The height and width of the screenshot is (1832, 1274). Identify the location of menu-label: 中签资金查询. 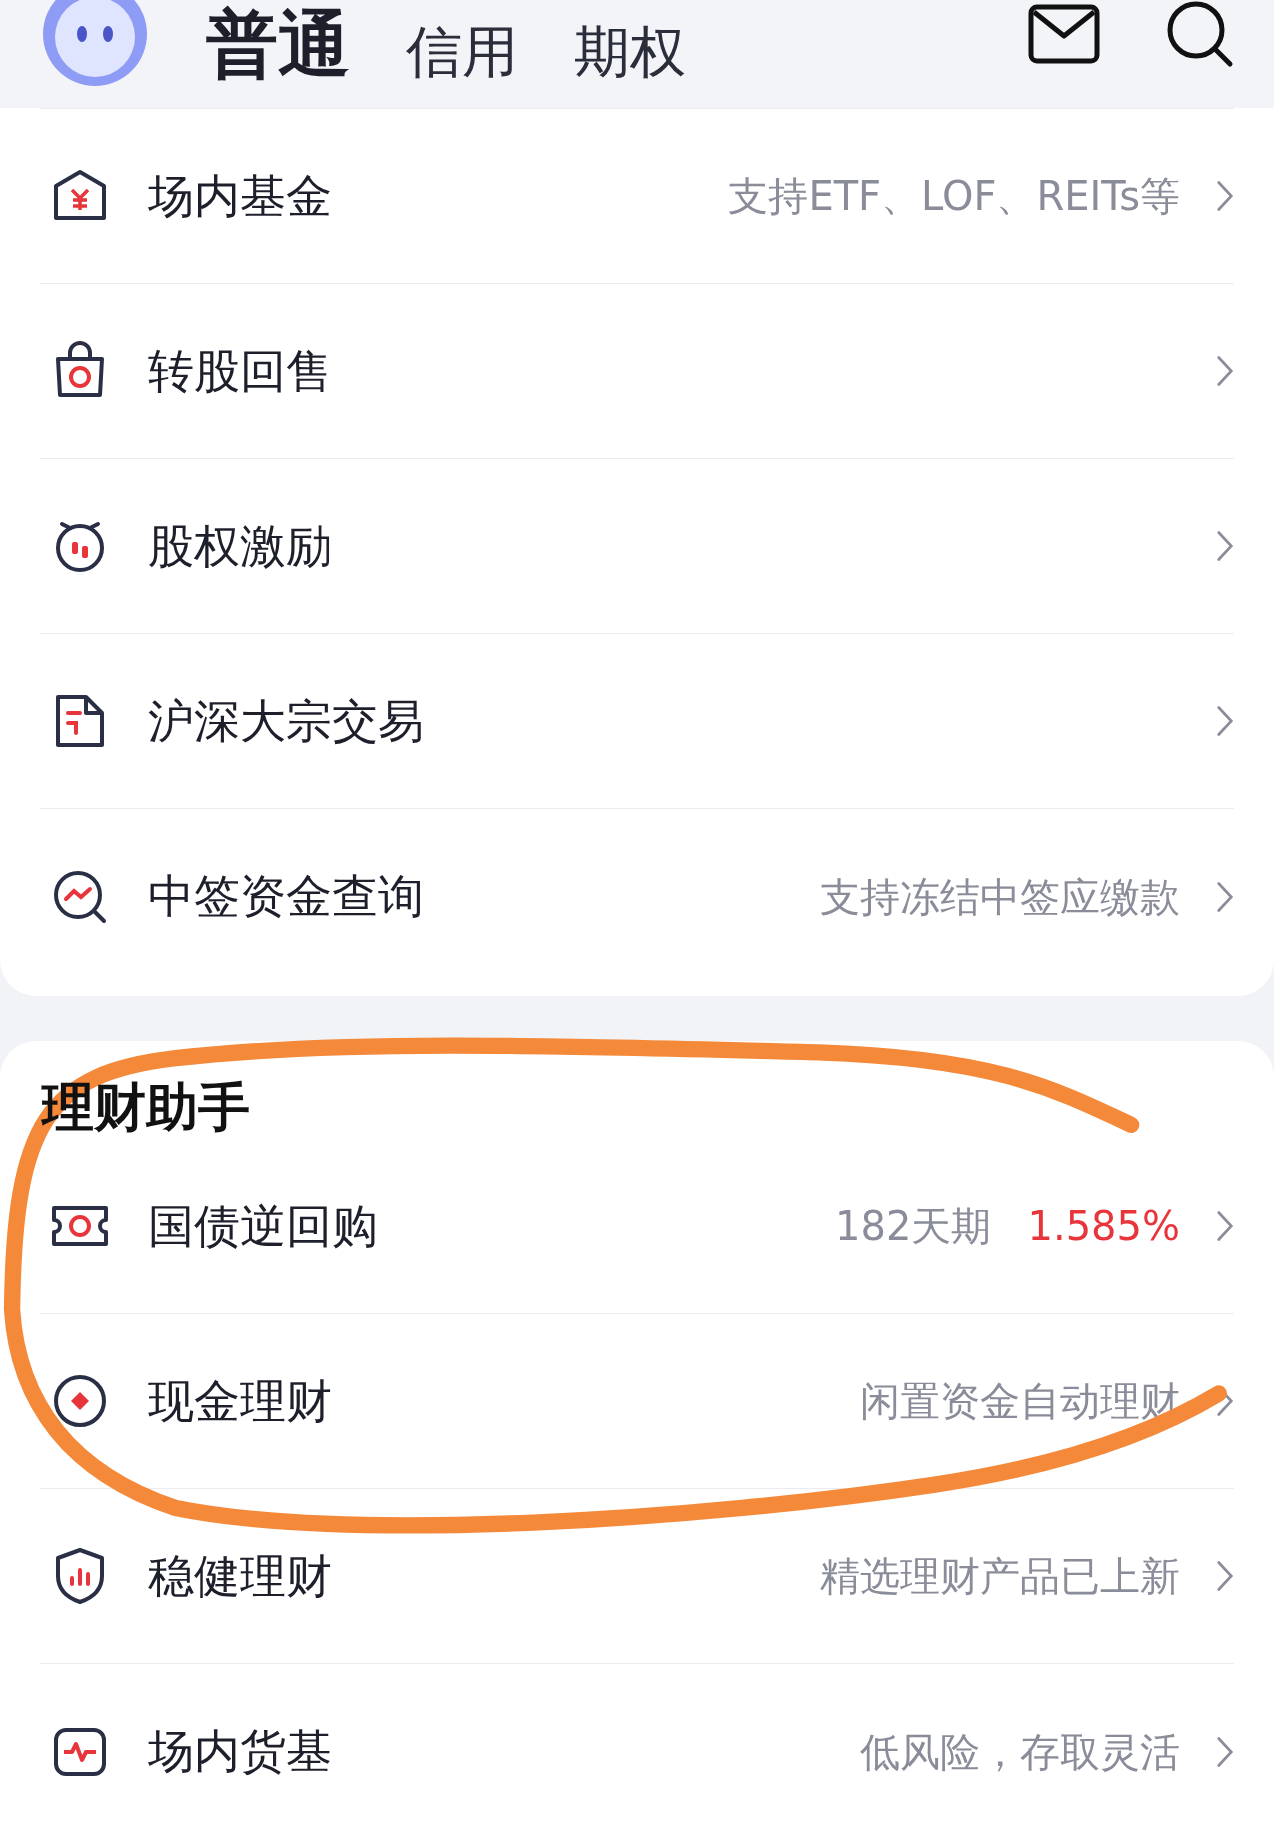
(286, 896).